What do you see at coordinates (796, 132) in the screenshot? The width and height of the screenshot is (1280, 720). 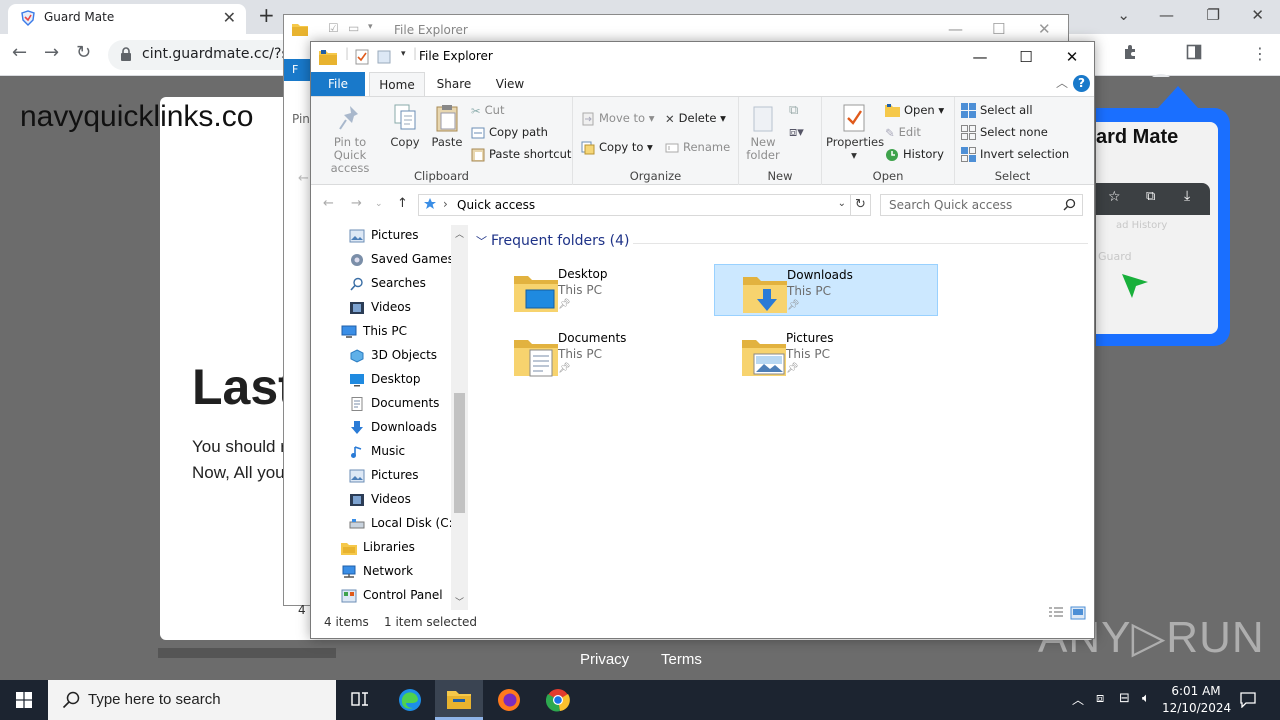 I see `easy-access-icon: ⧈▾` at bounding box center [796, 132].